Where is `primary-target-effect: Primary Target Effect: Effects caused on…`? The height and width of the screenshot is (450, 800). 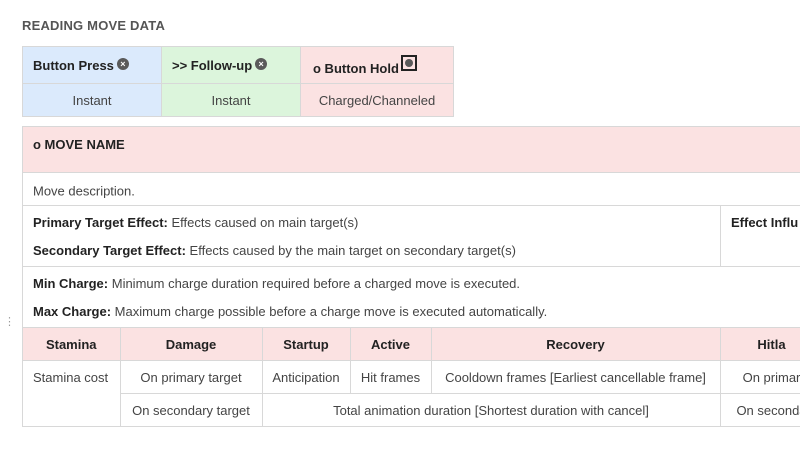
primary-target-effect: Primary Target Effect: Effects caused on… is located at coordinates (195, 222).